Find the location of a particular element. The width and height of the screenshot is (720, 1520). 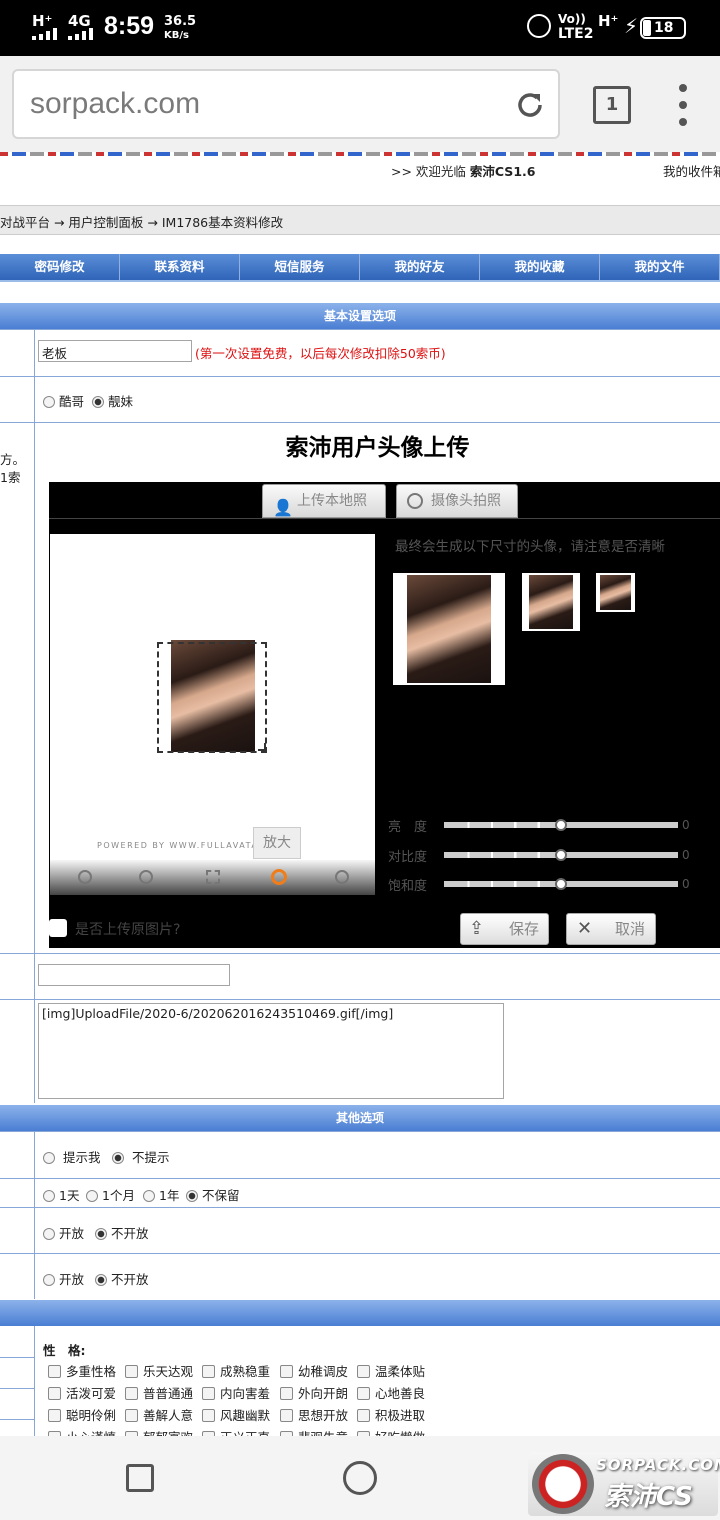

tab-favorites: 我的收藏 is located at coordinates (540, 267).